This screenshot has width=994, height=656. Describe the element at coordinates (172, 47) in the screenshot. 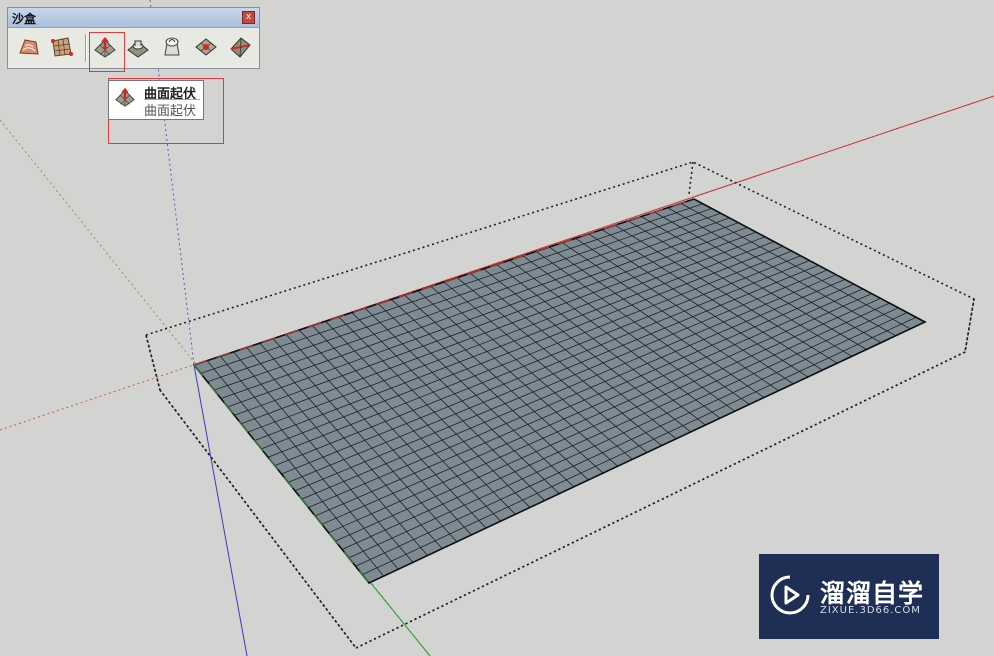

I see `drape-icon` at that location.